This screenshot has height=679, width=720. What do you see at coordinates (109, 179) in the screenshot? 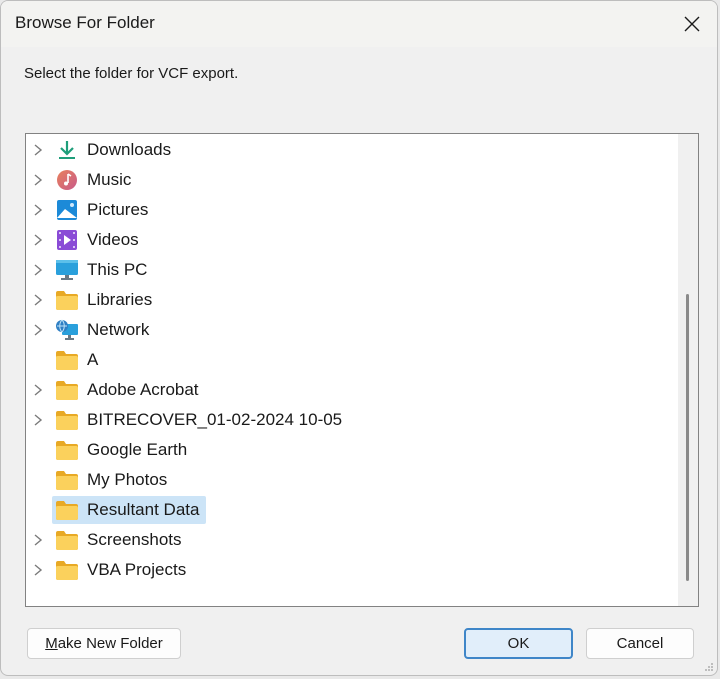
I see `tree-item-label: Music` at bounding box center [109, 179].